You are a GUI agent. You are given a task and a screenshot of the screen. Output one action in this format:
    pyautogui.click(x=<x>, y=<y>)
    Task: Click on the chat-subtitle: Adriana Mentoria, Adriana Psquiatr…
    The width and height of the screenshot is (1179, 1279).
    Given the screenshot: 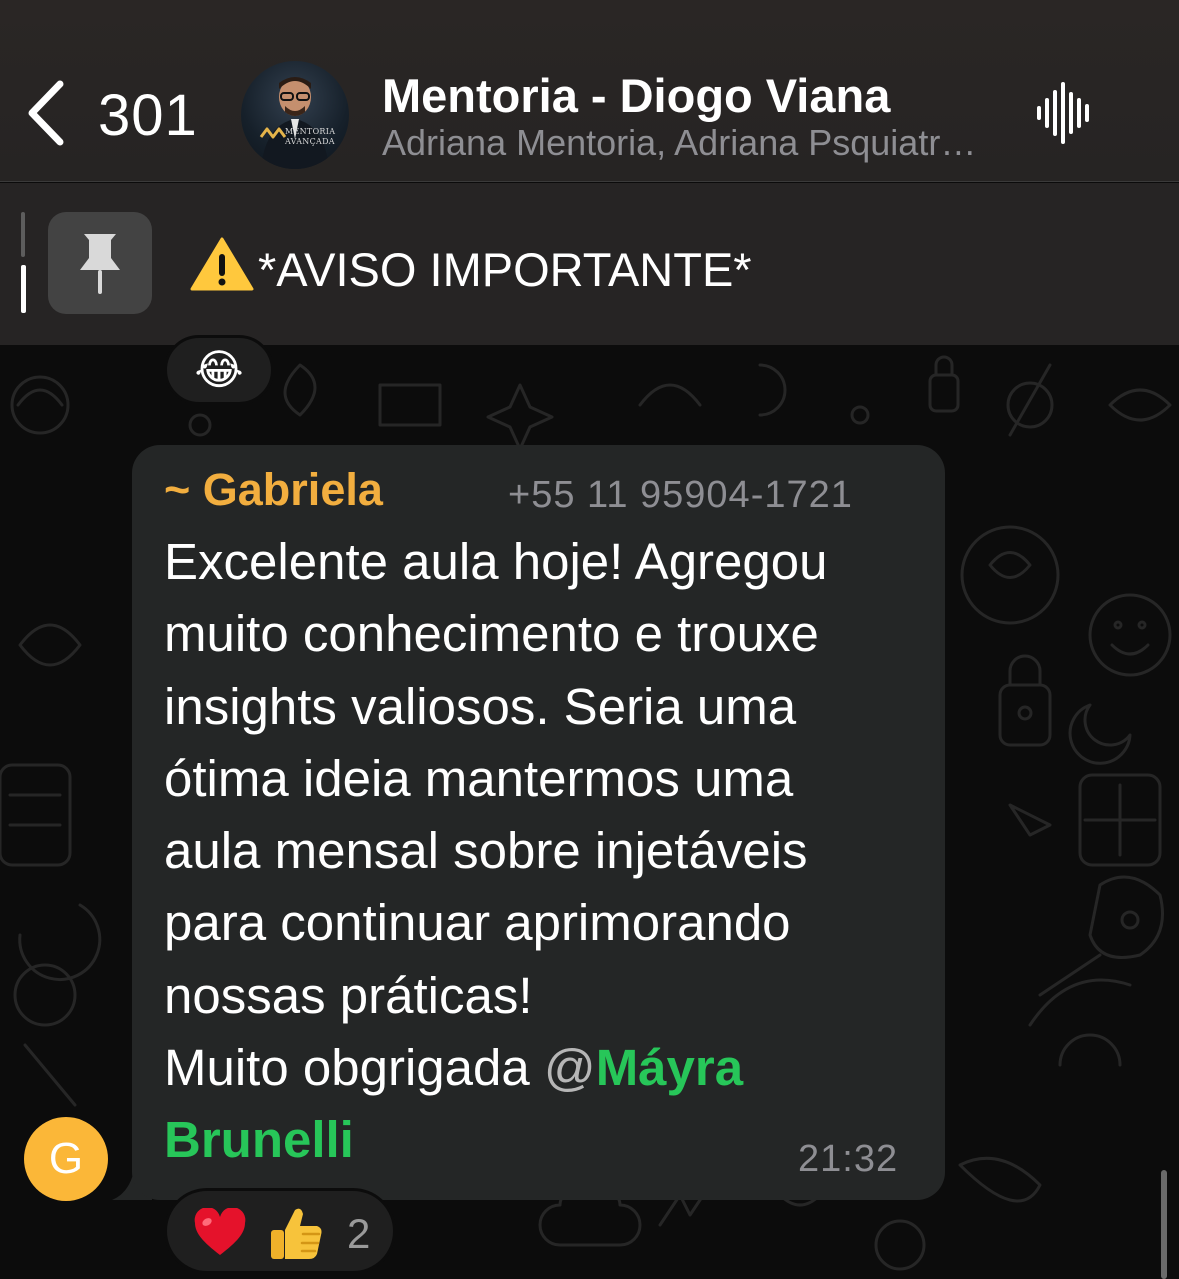 What is the action you would take?
    pyautogui.click(x=692, y=143)
    